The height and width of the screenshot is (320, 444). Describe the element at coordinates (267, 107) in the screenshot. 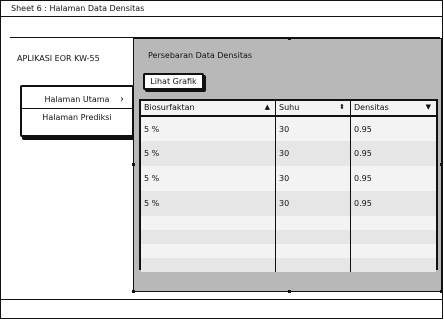

I see `triangle-up-icon: ▲` at that location.